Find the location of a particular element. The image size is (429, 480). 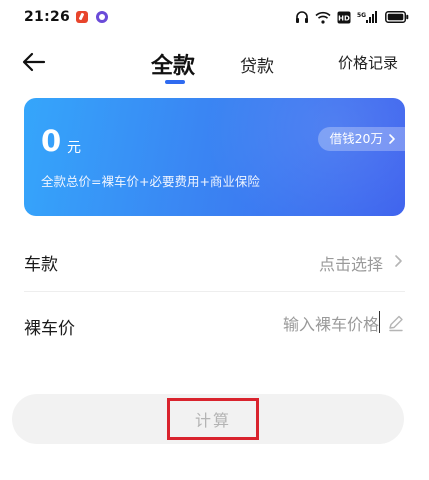

back-button is located at coordinates (34, 62).